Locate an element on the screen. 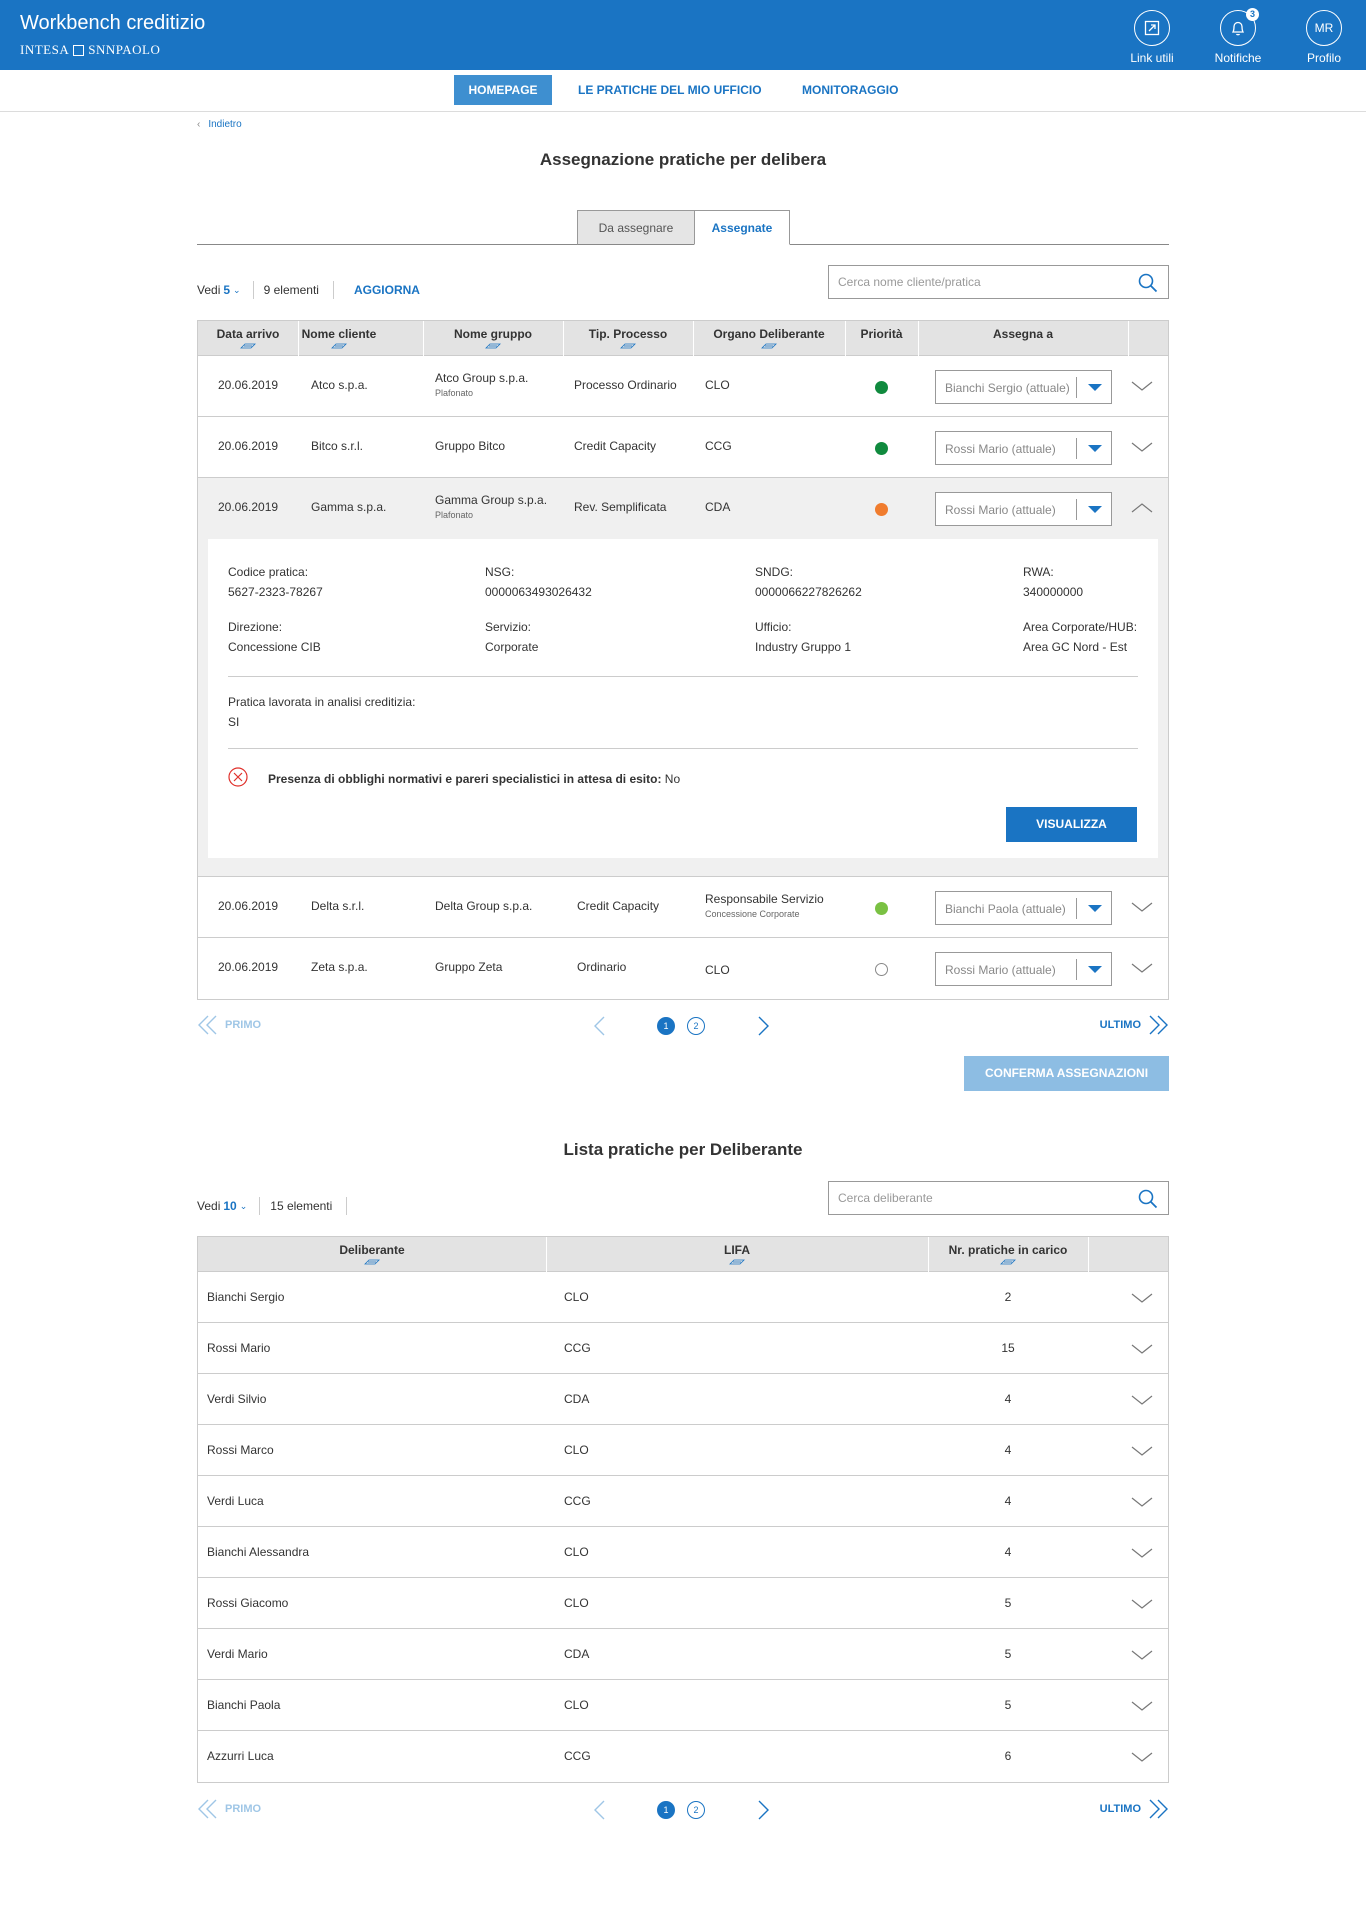  col-nr-pratiche: Nr. pratiche in carico is located at coordinates (1008, 1254).